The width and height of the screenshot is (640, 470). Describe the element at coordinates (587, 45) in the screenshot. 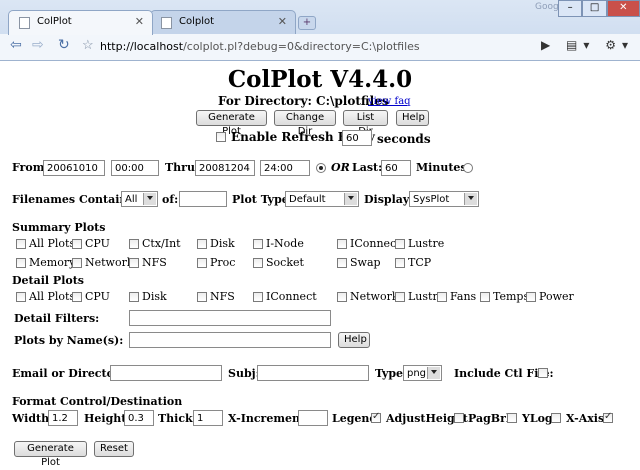

I see `toolbar-menu-icons: ▶ ▤▾ ⚙▾` at that location.